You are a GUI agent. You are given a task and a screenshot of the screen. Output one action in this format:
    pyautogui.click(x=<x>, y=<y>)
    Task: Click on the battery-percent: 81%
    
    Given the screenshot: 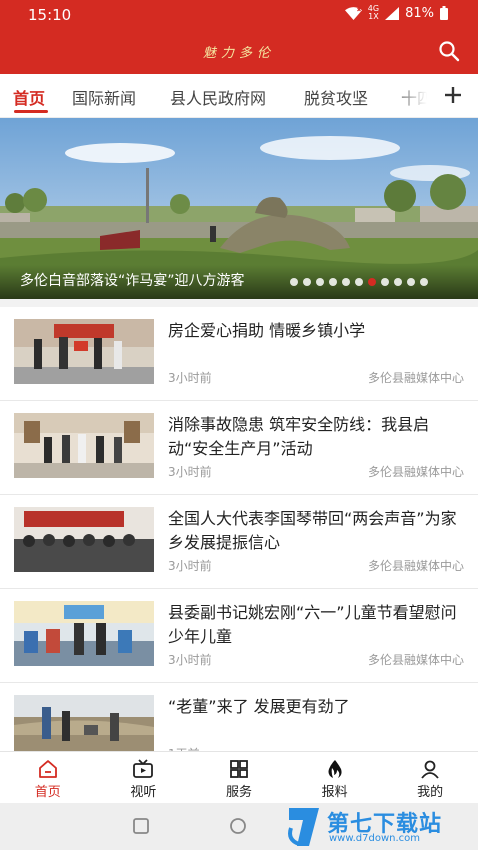 What is the action you would take?
    pyautogui.click(x=419, y=13)
    